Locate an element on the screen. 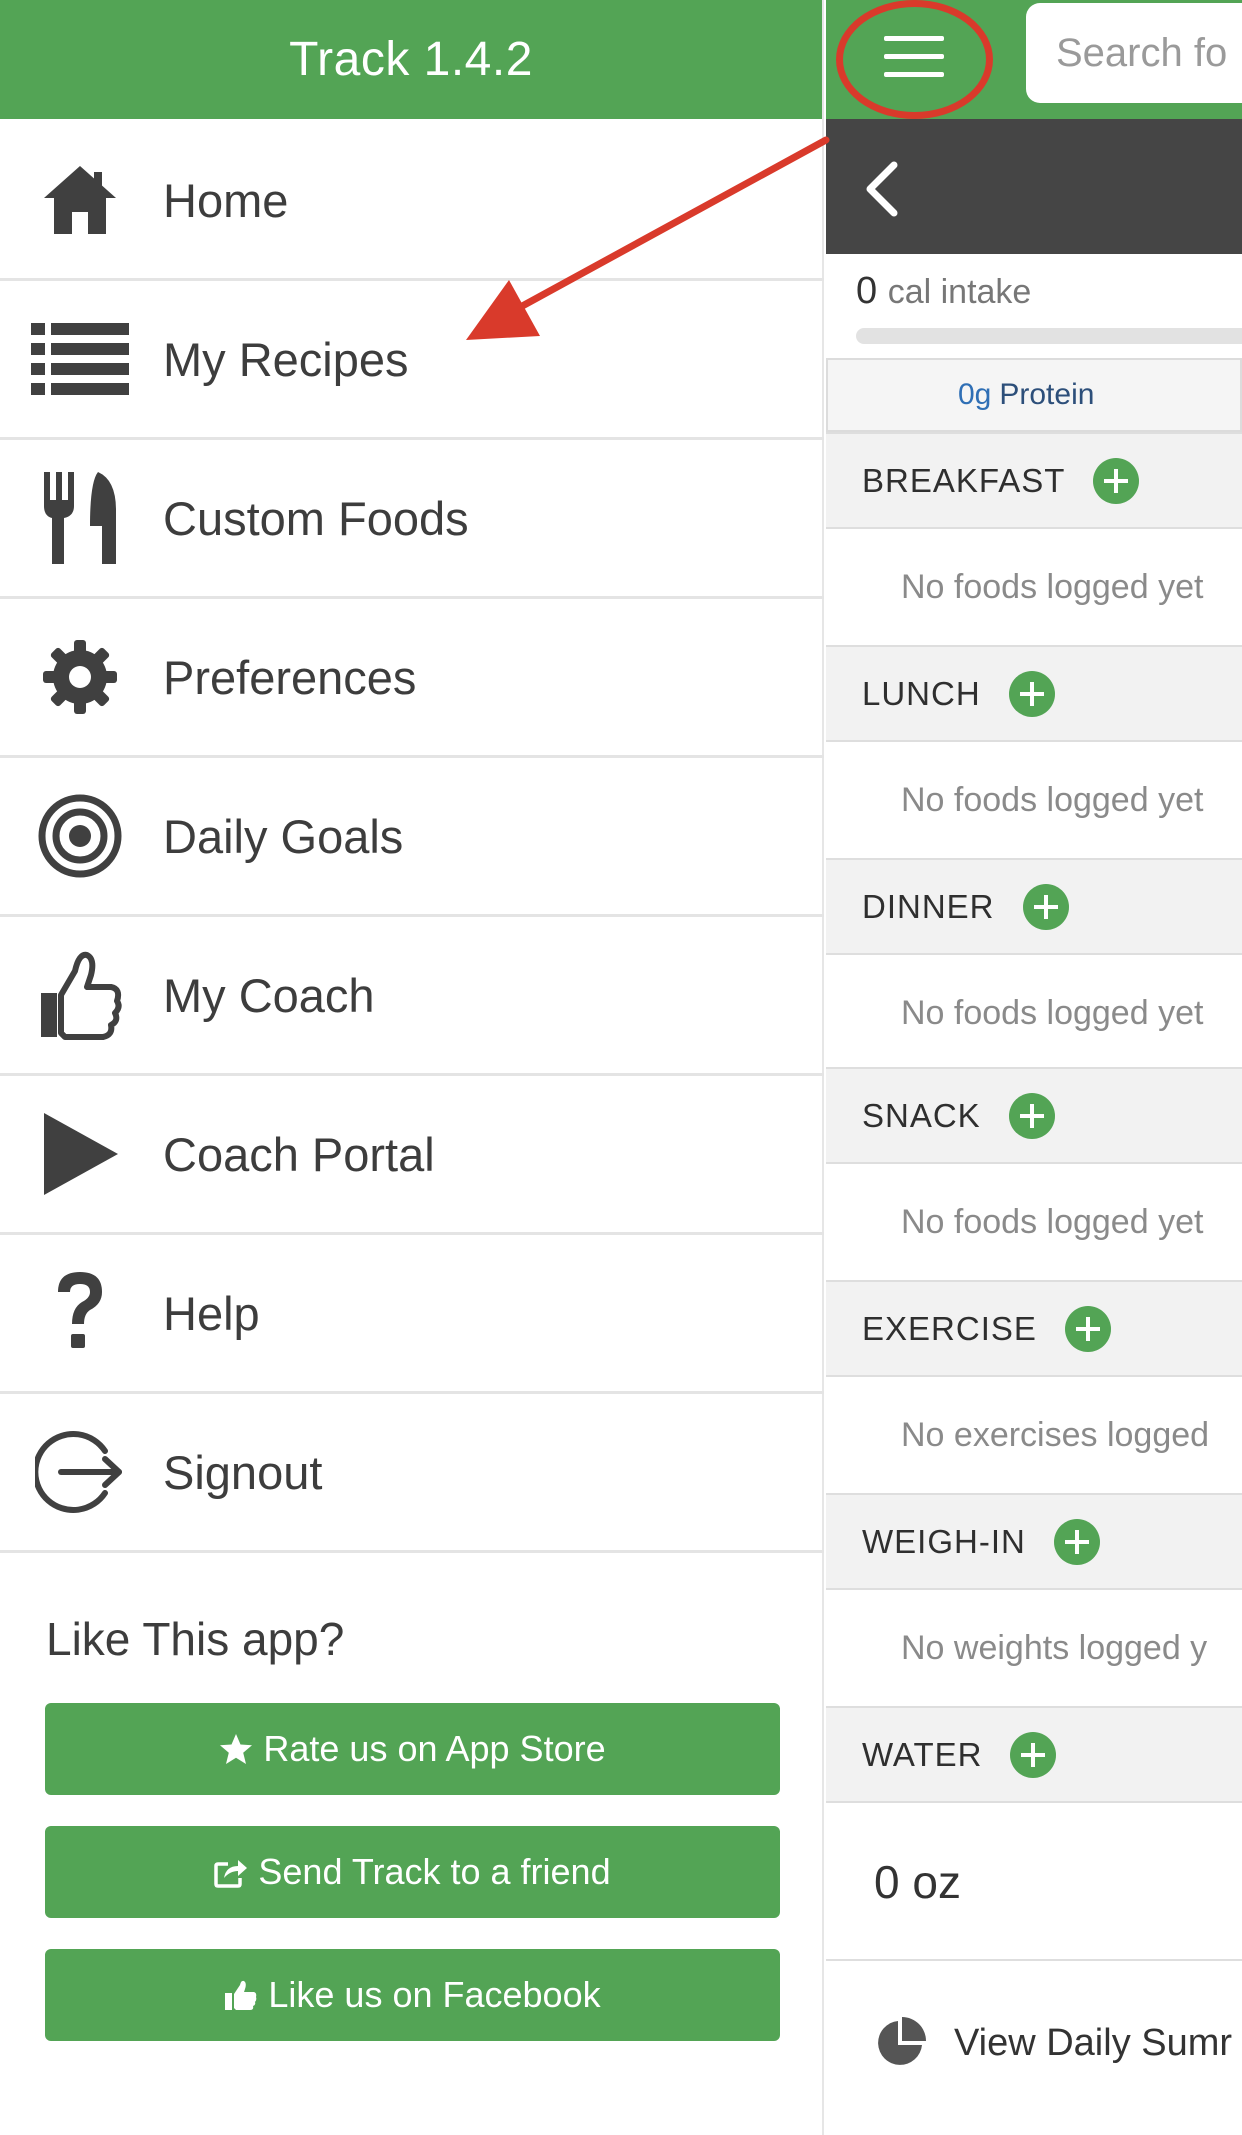 The image size is (1242, 2135). section-label: SNACK is located at coordinates (921, 1115).